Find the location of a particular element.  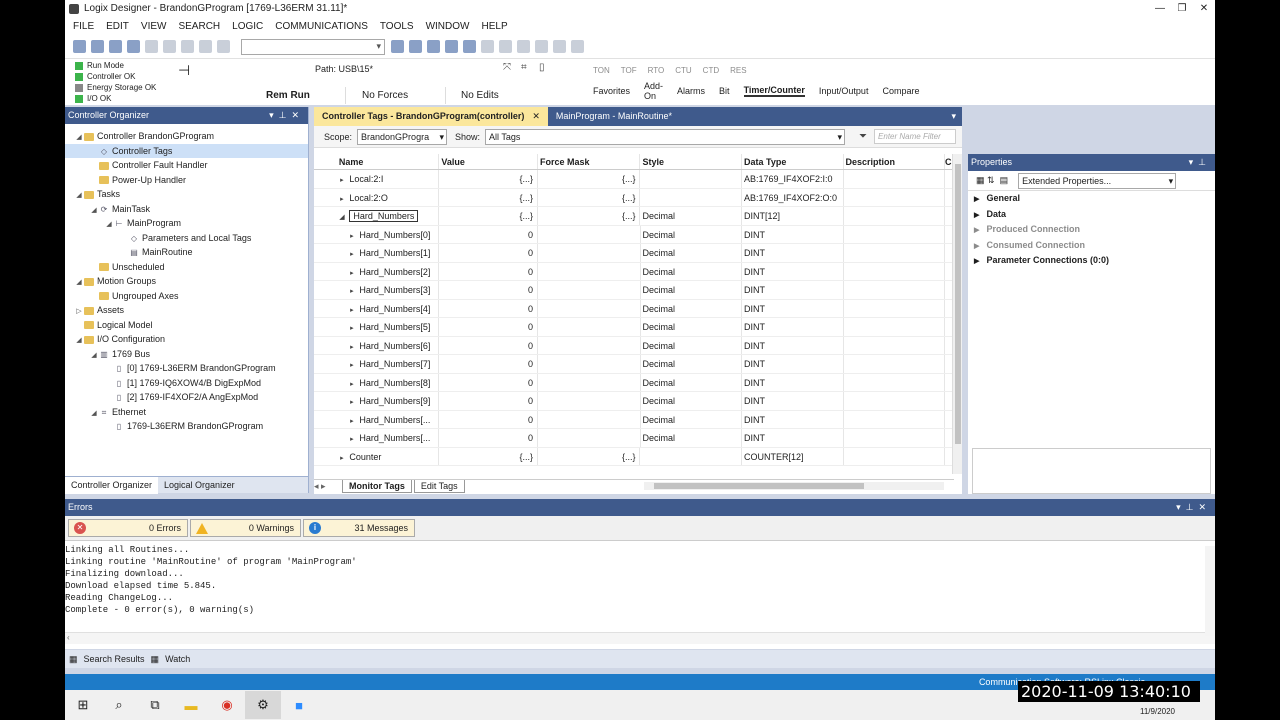

file-explorer-icon: ▬ is located at coordinates (191, 705).